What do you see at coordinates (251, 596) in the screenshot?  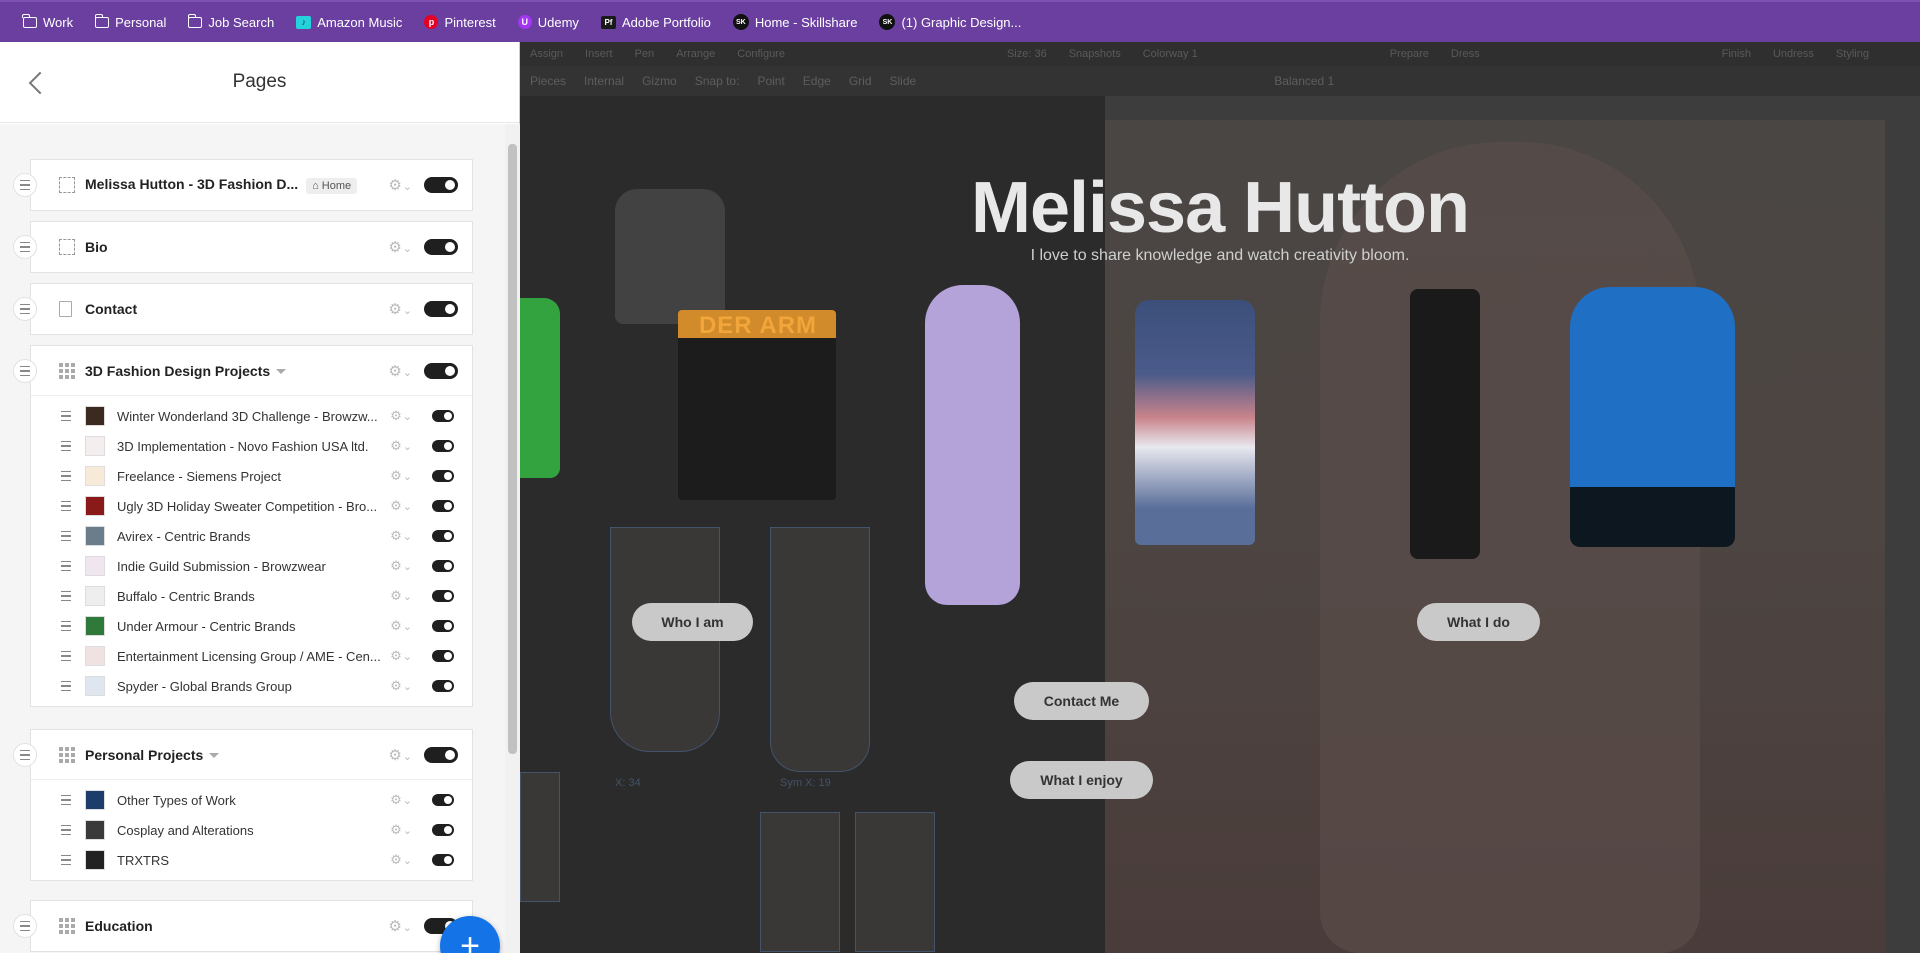 I see `project-item: Buffalo - Centric Brands ⚙` at bounding box center [251, 596].